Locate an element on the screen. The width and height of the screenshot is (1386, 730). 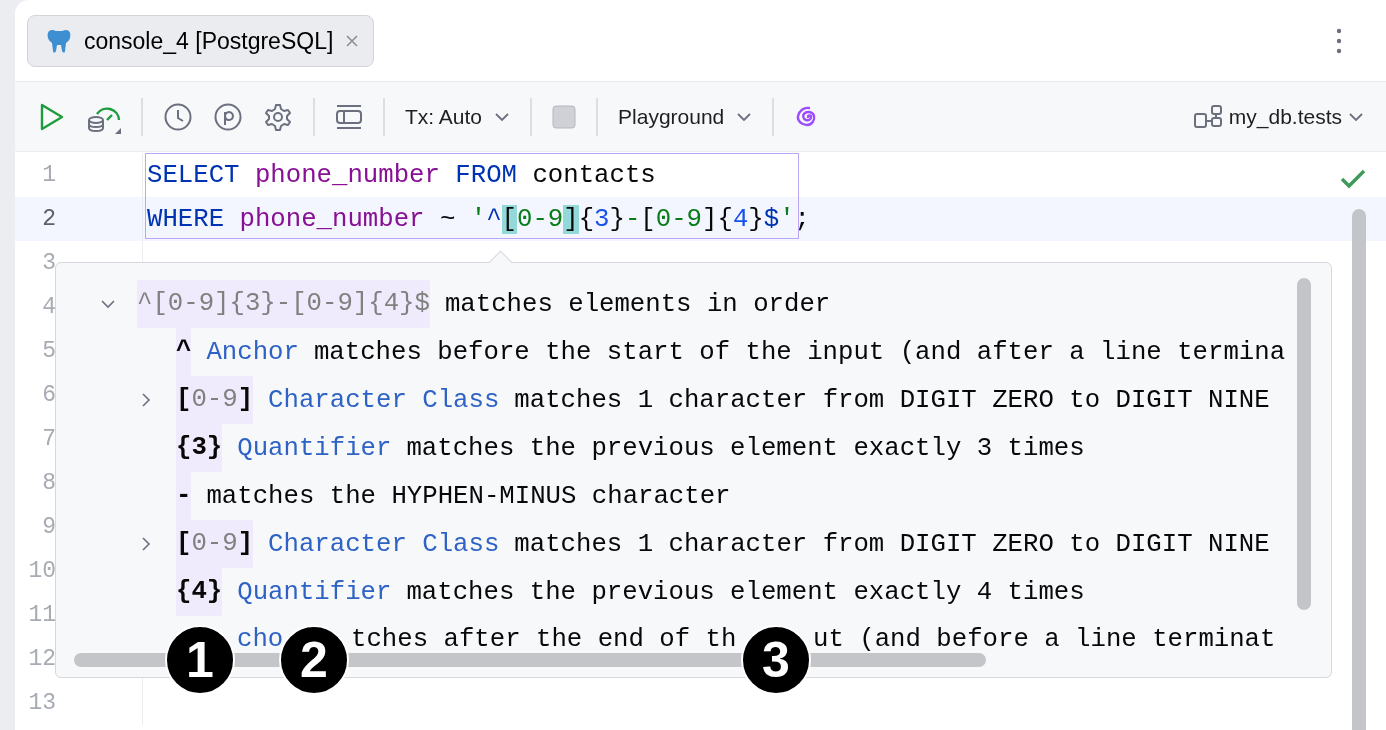
line-number: 4 is located at coordinates (48, 307).